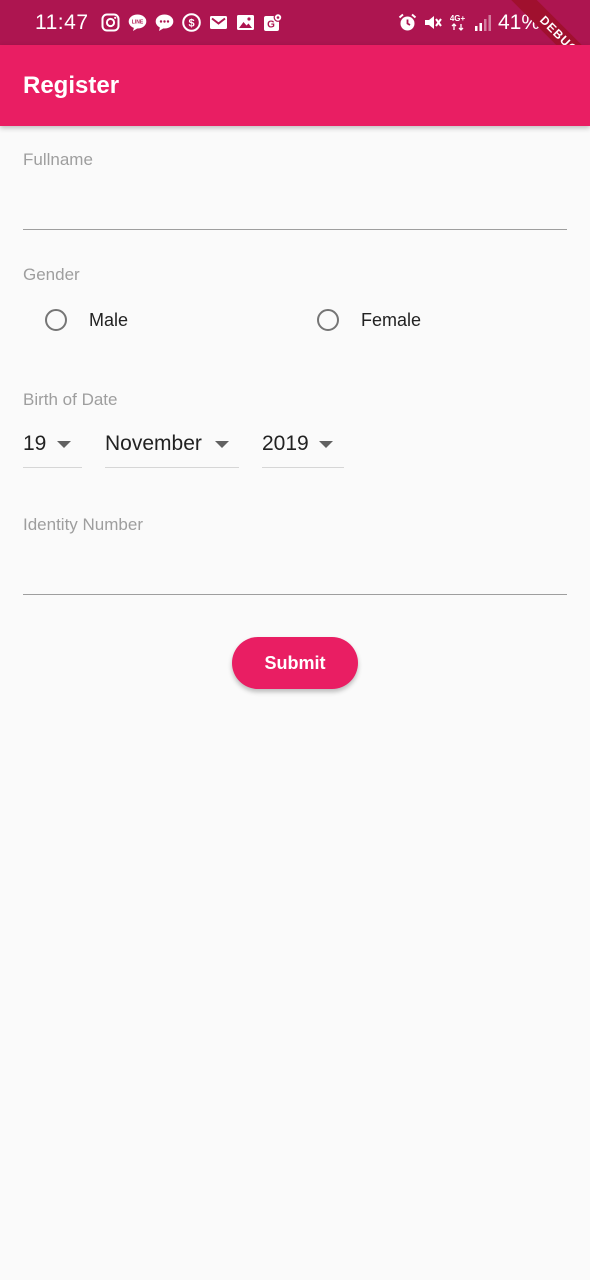 This screenshot has width=590, height=1280. Describe the element at coordinates (407, 22) in the screenshot. I see `alarm-icon` at that location.